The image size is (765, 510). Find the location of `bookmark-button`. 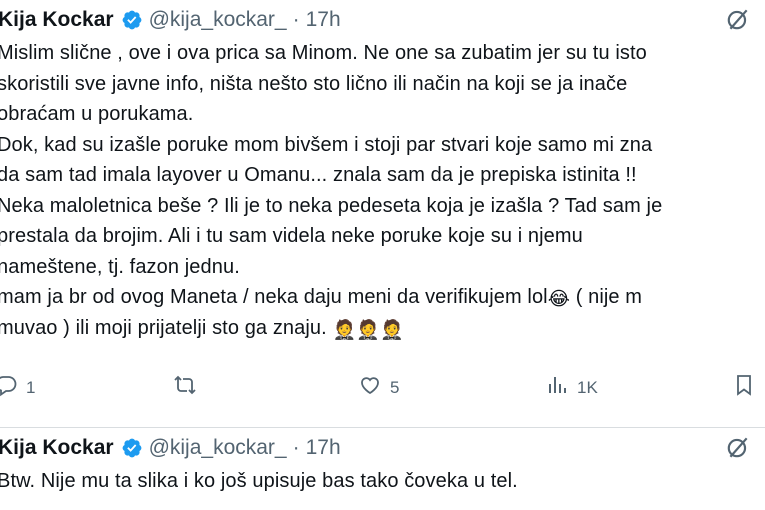

bookmark-button is located at coordinates (744, 387).